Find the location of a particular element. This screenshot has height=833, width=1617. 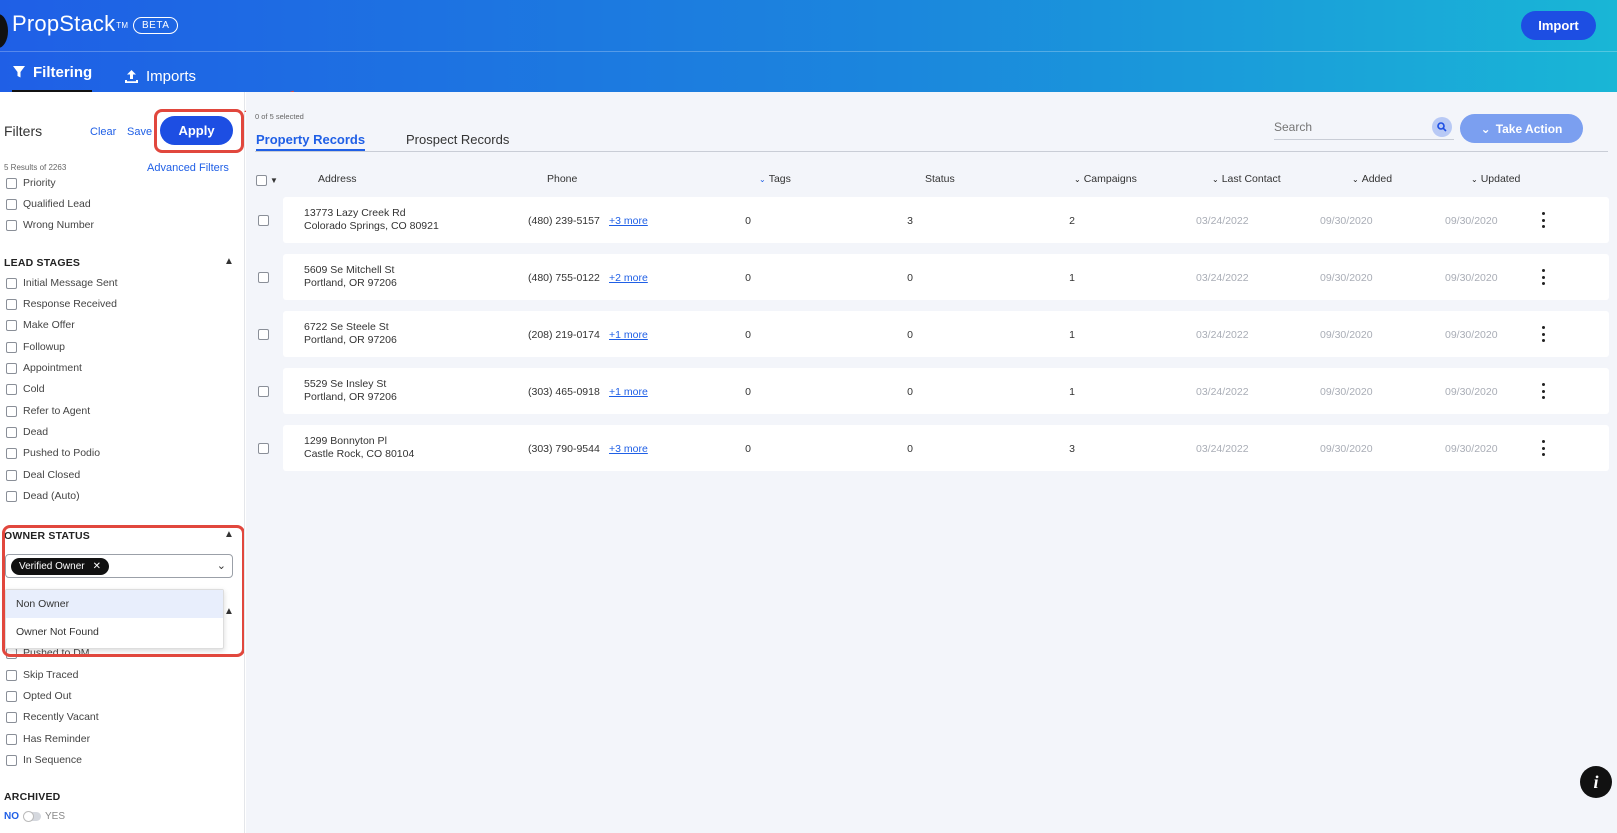

tab-imports: Imports is located at coordinates (160, 76).